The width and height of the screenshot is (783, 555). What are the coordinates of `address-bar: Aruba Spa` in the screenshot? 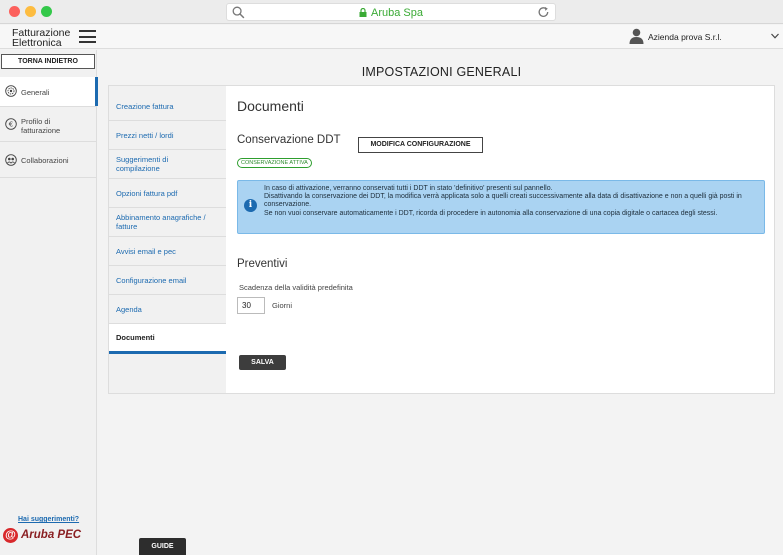 It's located at (391, 12).